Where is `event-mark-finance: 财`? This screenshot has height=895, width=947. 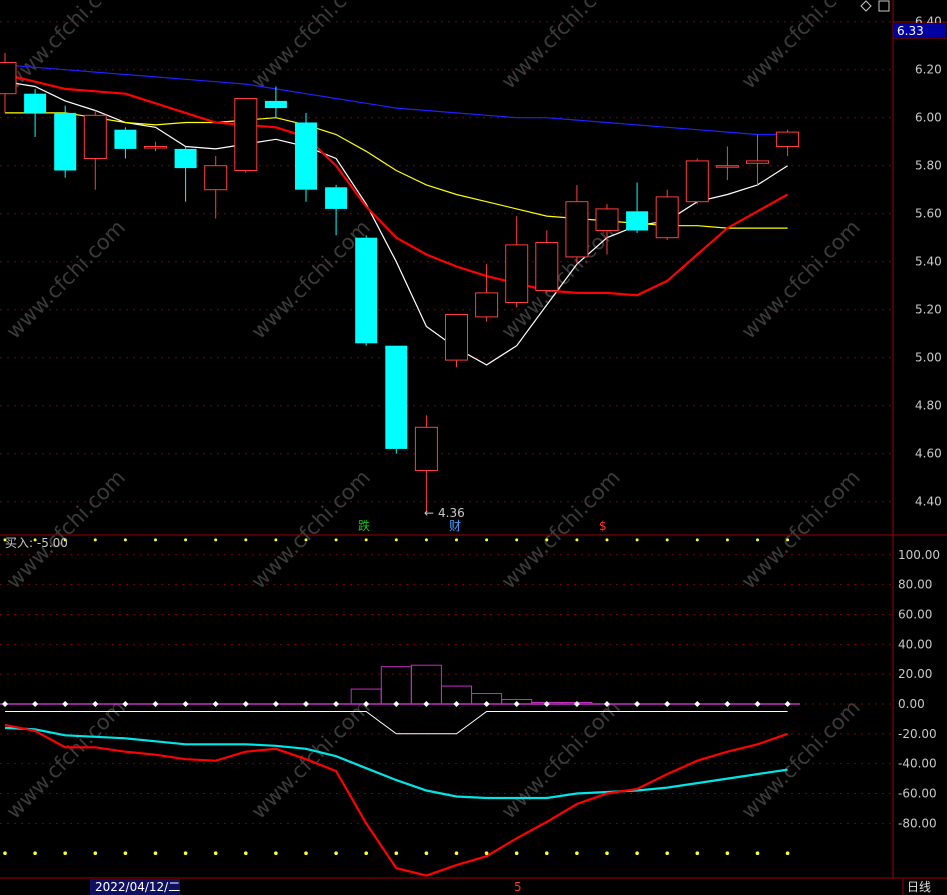 event-mark-finance: 财 is located at coordinates (455, 526).